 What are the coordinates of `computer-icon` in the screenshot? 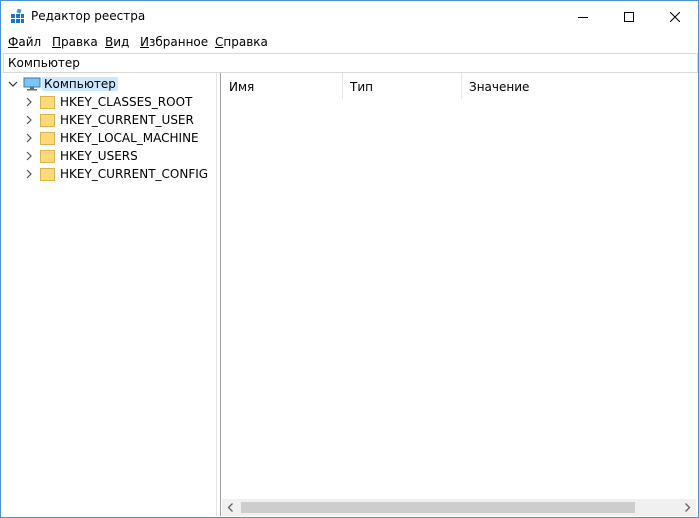 It's located at (32, 84).